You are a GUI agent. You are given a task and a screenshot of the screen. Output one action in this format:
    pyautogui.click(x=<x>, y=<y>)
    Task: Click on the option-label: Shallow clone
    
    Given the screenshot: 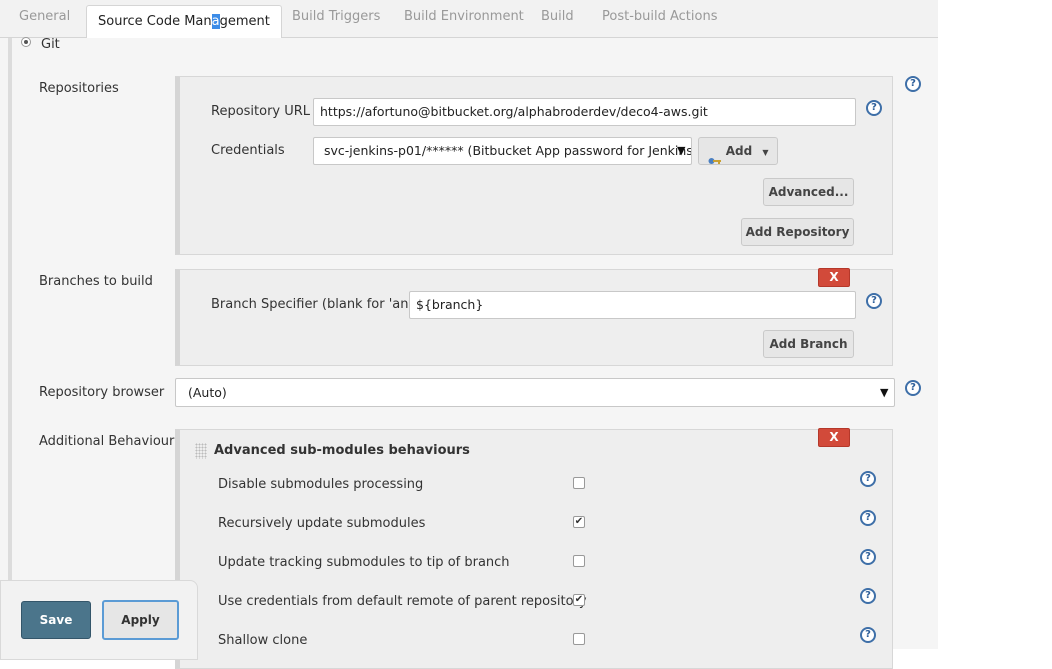 What is the action you would take?
    pyautogui.click(x=263, y=640)
    